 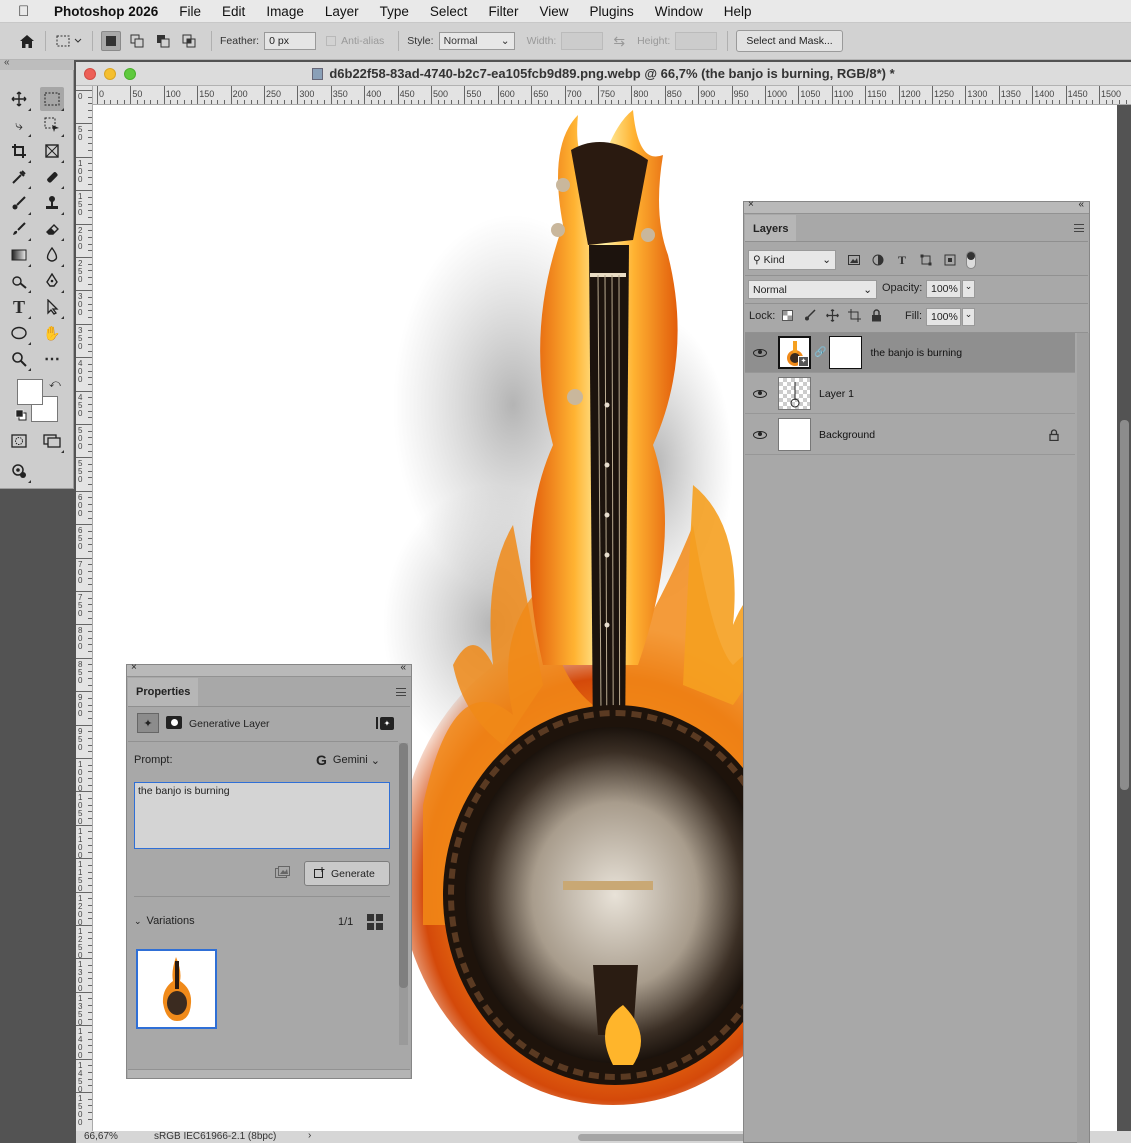 What do you see at coordinates (347, 873) in the screenshot?
I see `generate-button: Generate` at bounding box center [347, 873].